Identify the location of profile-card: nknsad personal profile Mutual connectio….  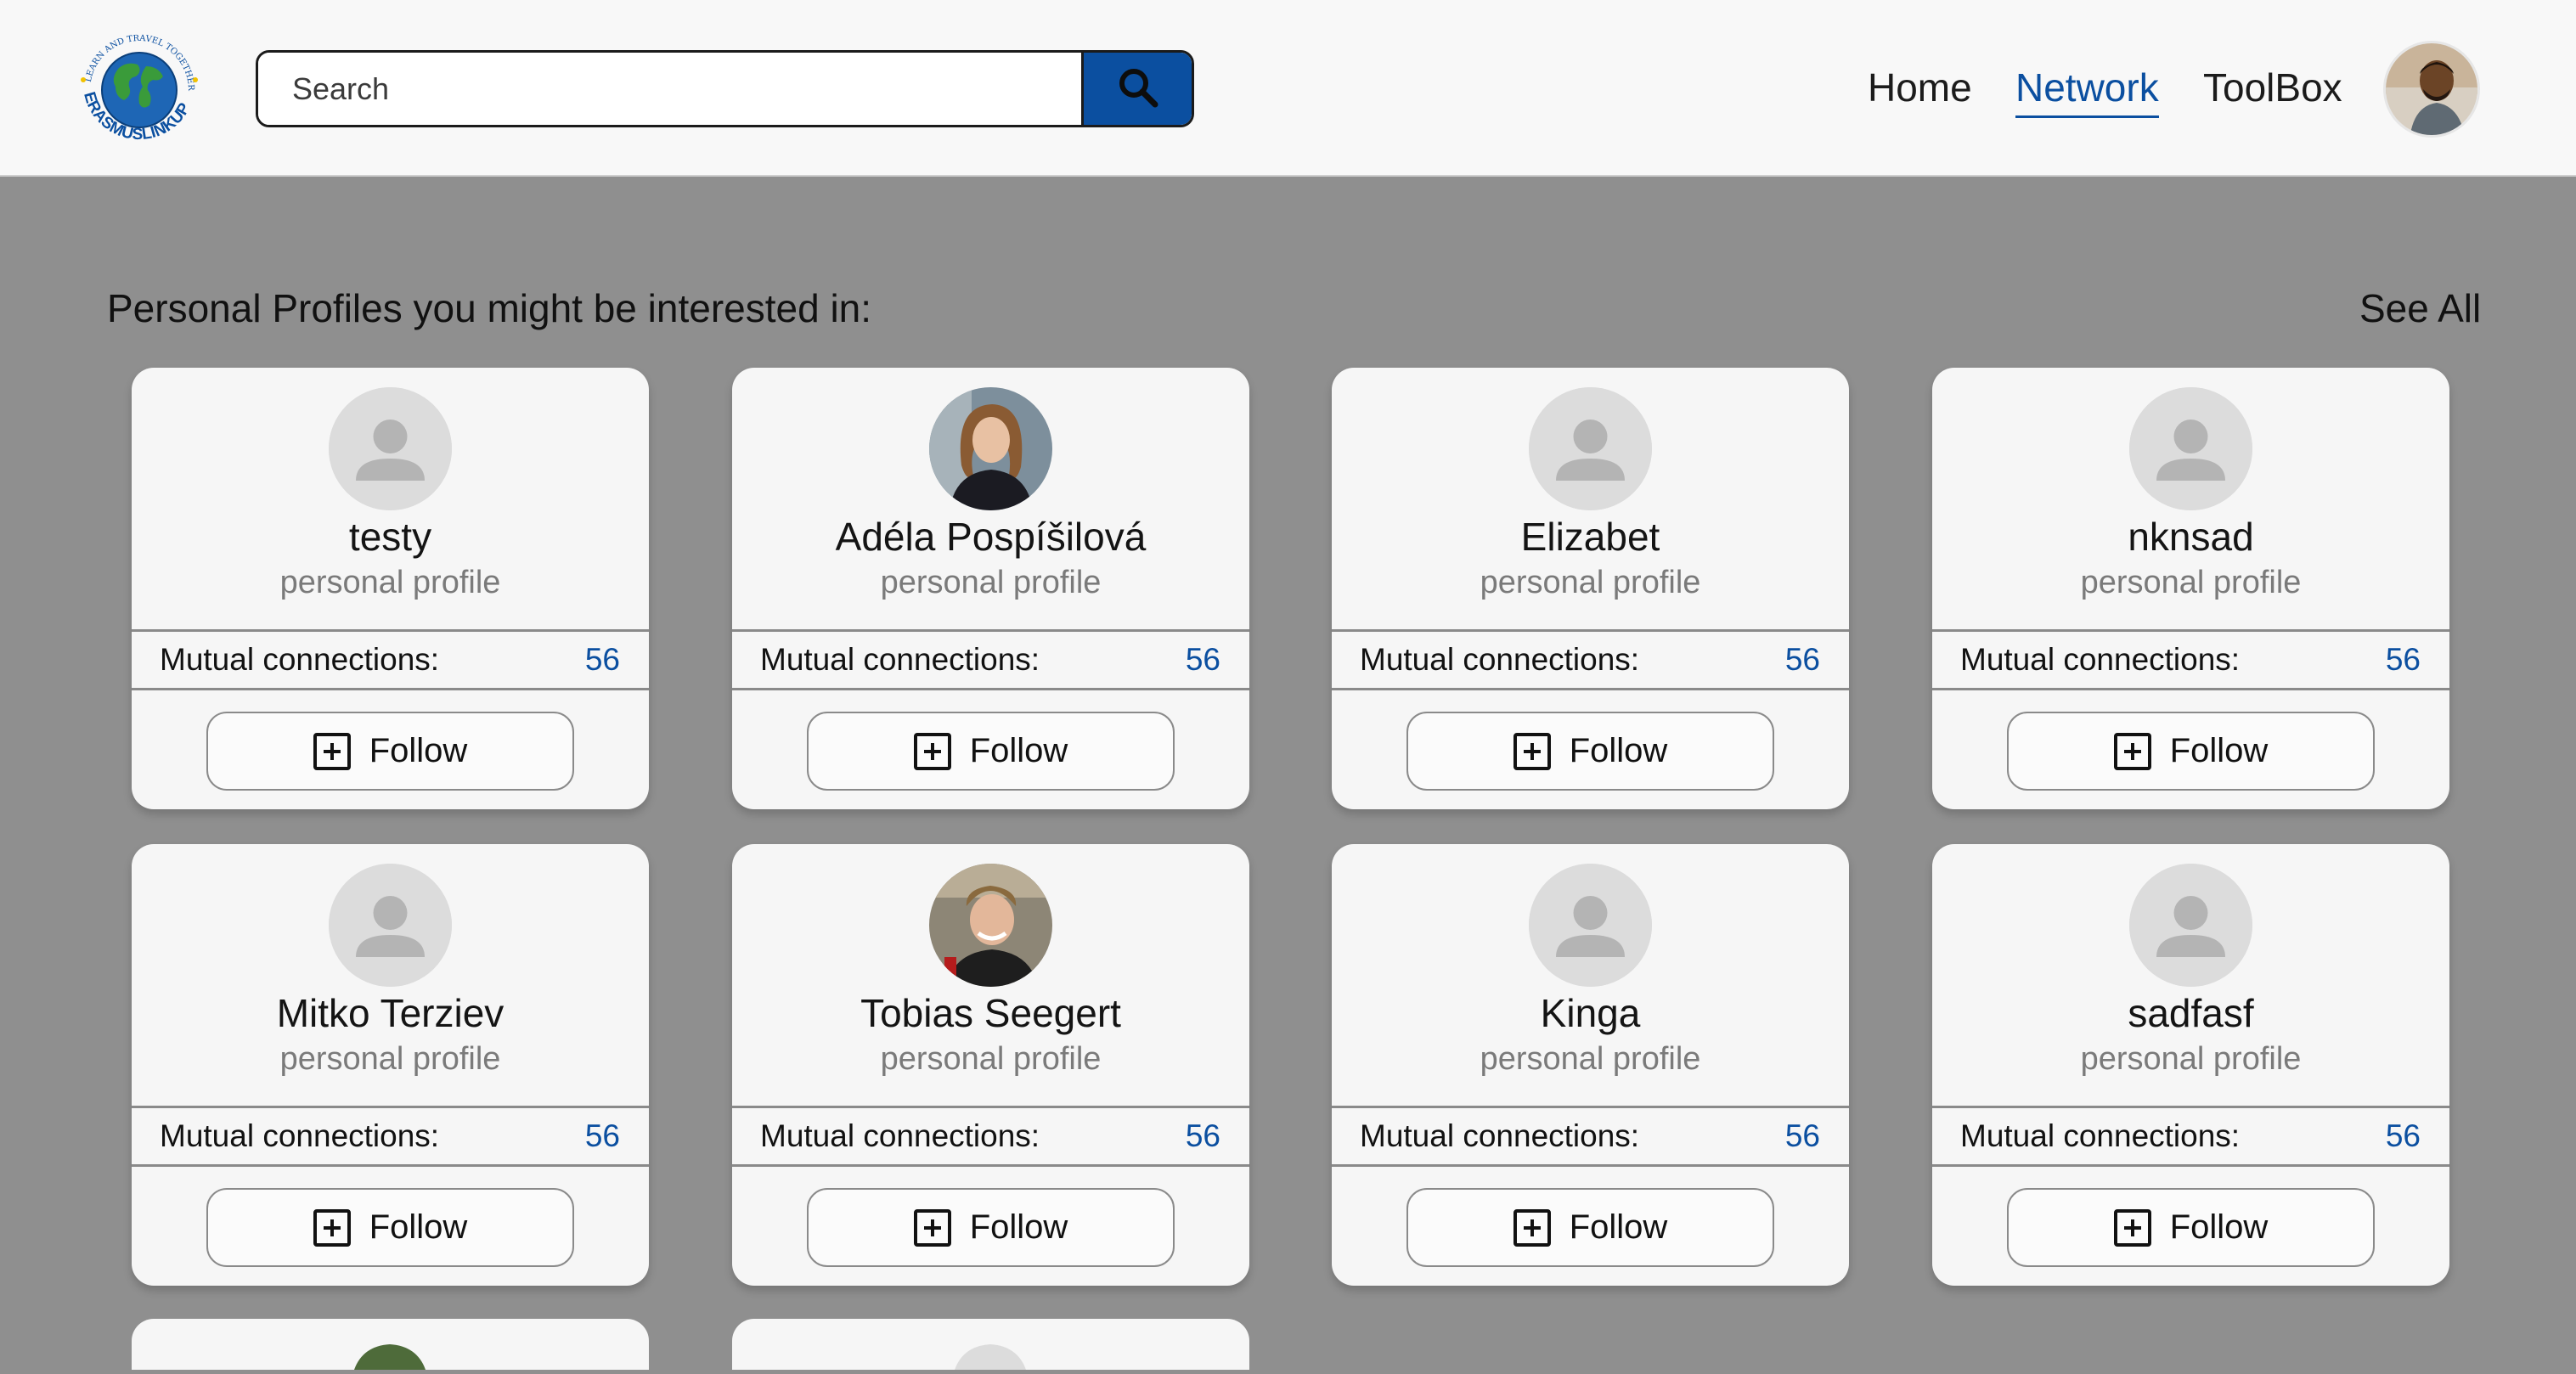
(2190, 588).